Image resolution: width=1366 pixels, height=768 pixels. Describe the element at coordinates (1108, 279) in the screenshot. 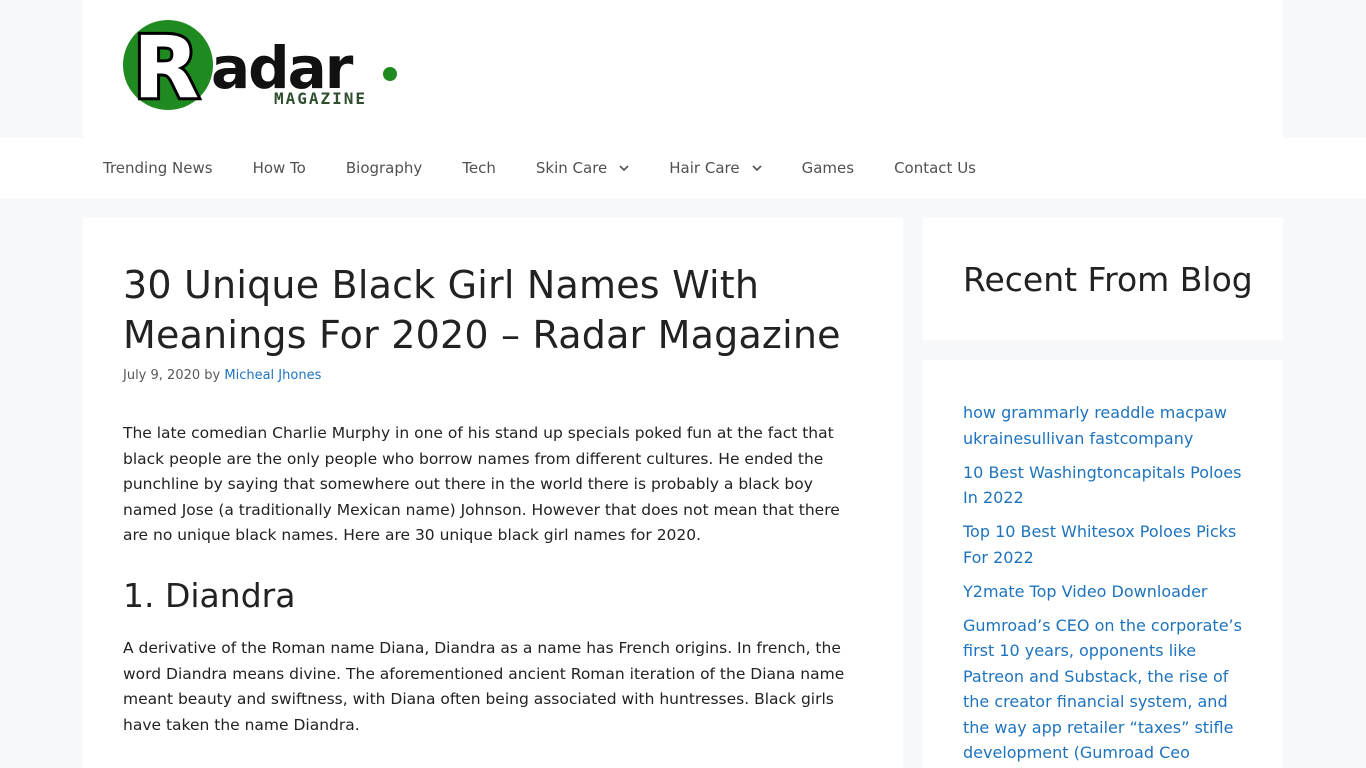

I see `sidebar-widget-title: Recent From Blog` at that location.